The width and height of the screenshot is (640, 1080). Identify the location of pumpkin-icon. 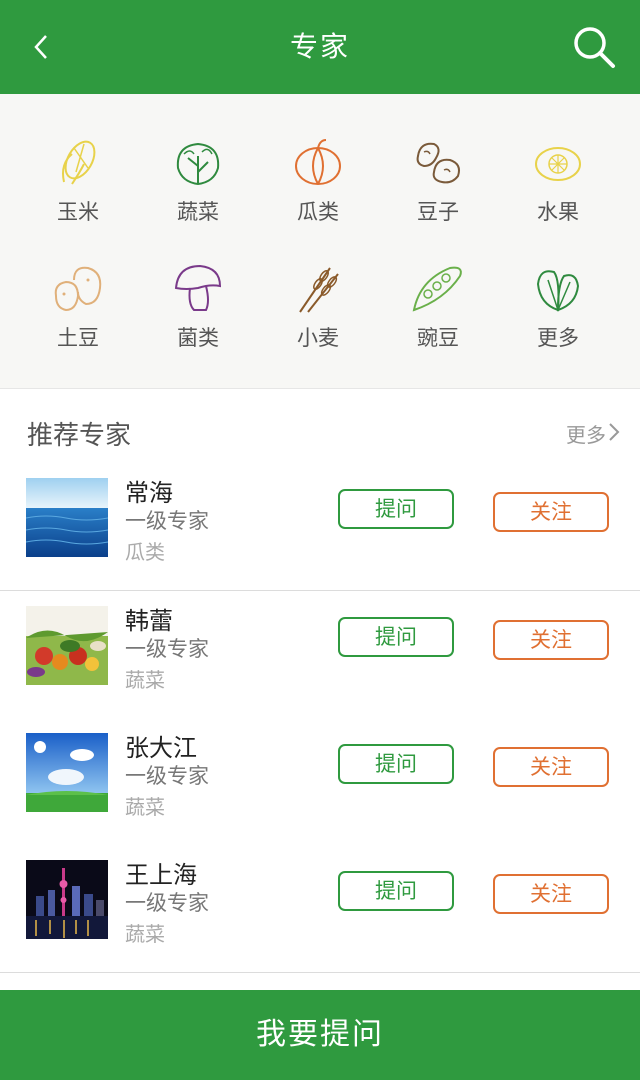
(318, 162).